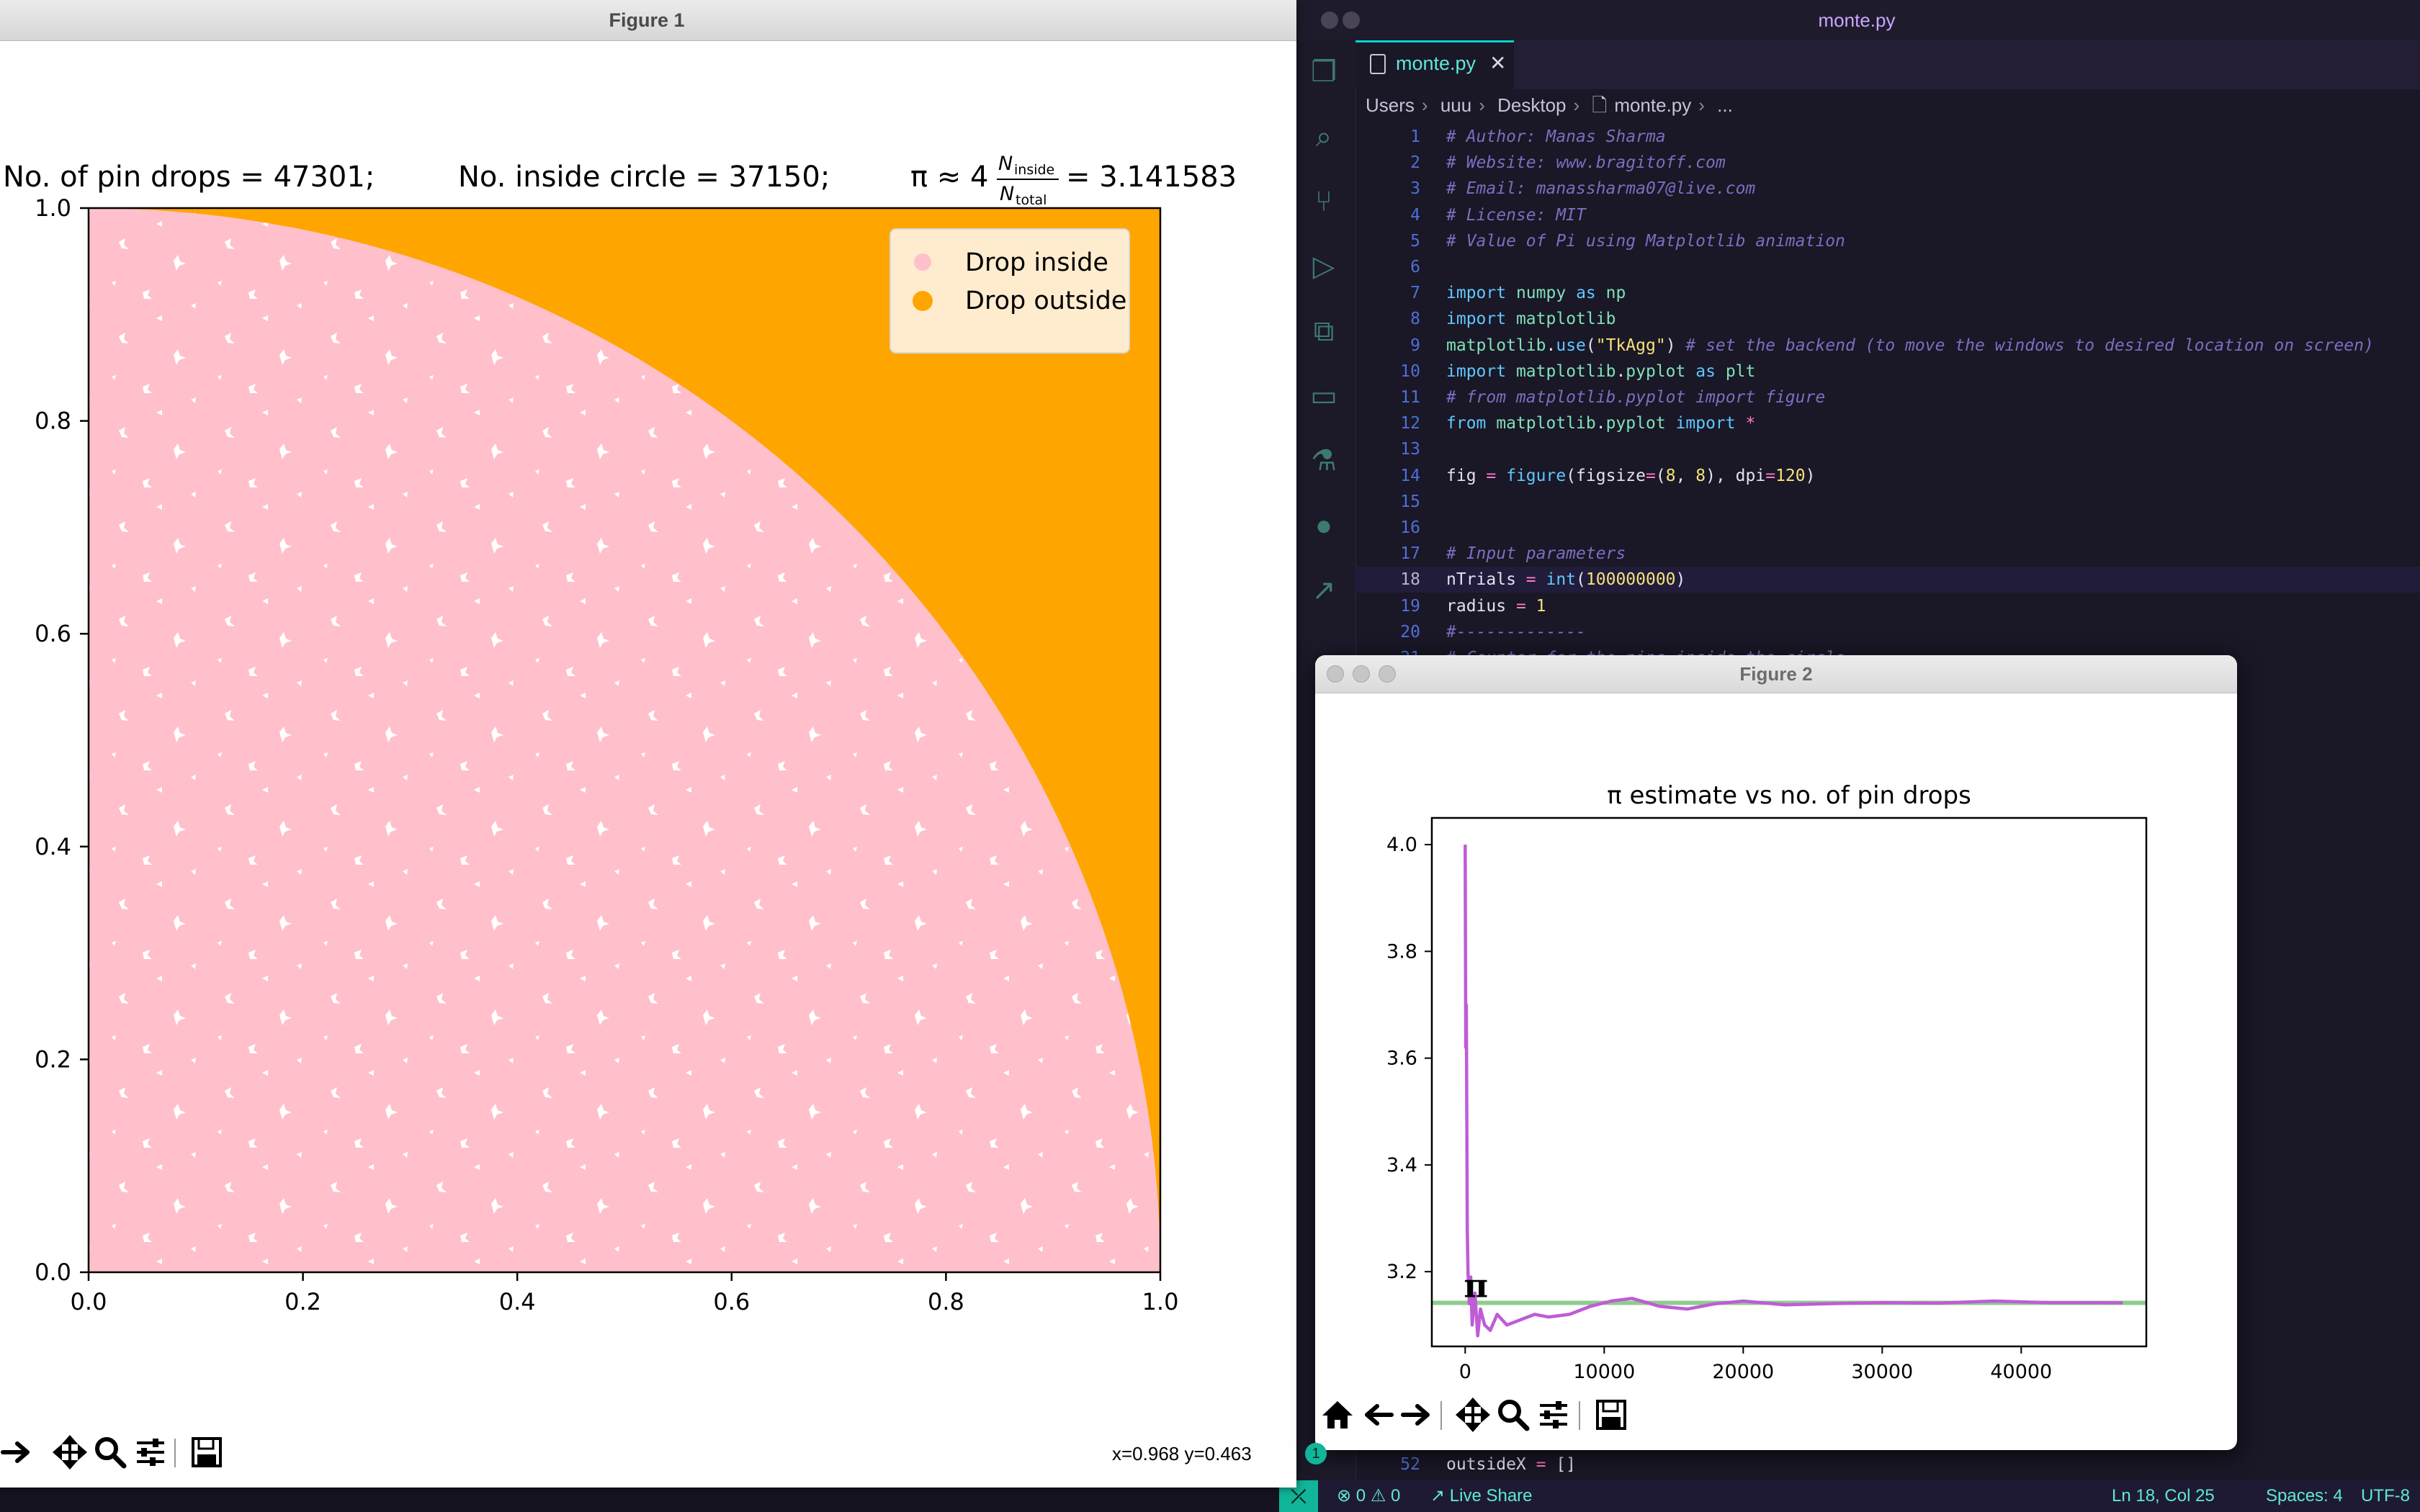 This screenshot has height=1512, width=2420. What do you see at coordinates (1887, 137) in the screenshot?
I see `code-line: 1 # Author: Manas Sharma` at bounding box center [1887, 137].